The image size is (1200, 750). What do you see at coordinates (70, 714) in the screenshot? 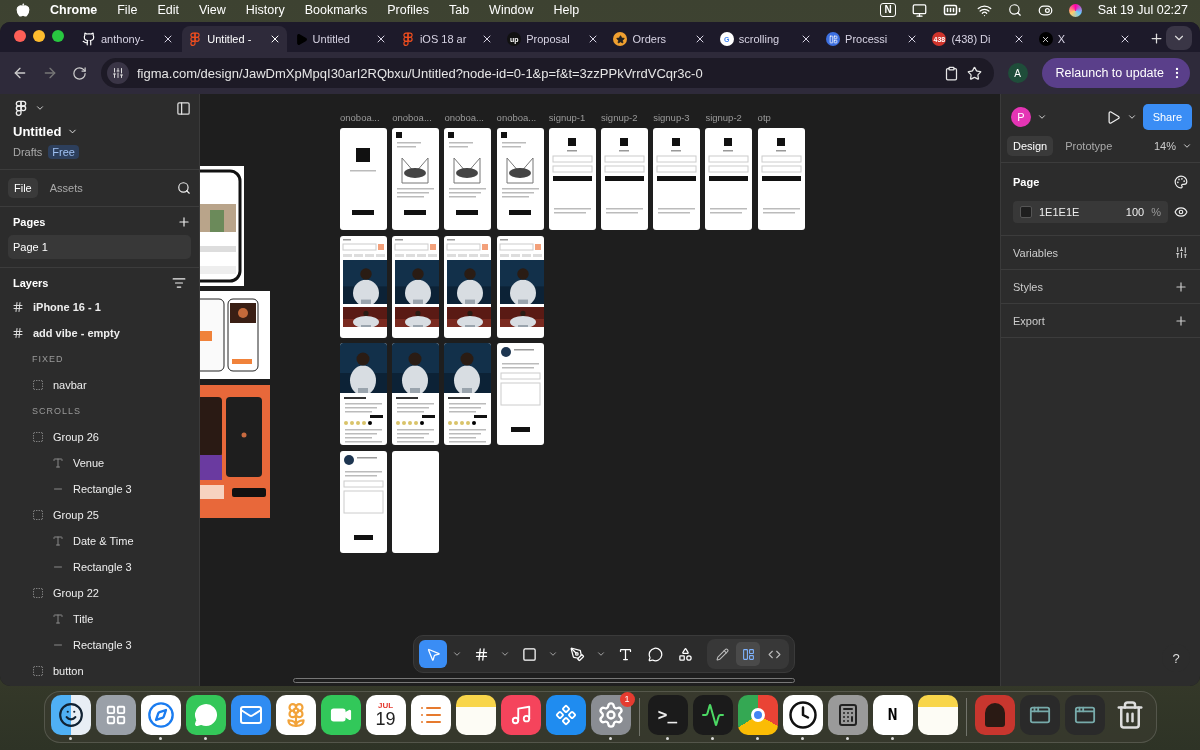
I see `finder-app-icon` at bounding box center [70, 714].